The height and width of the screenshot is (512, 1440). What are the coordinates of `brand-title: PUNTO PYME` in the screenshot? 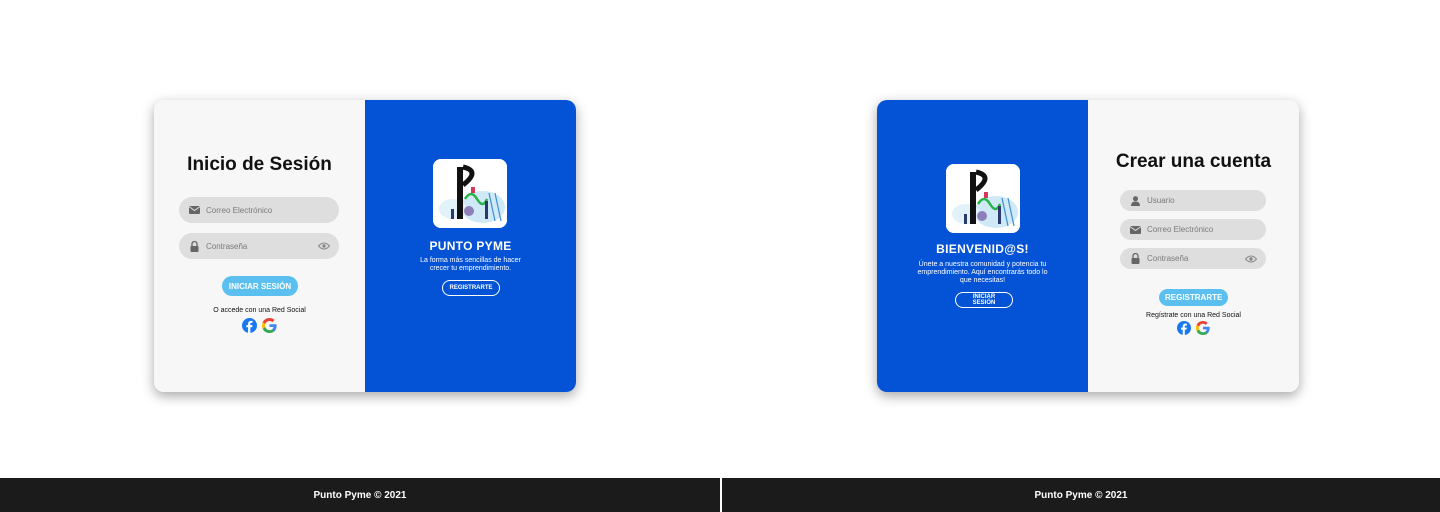 It's located at (470, 246).